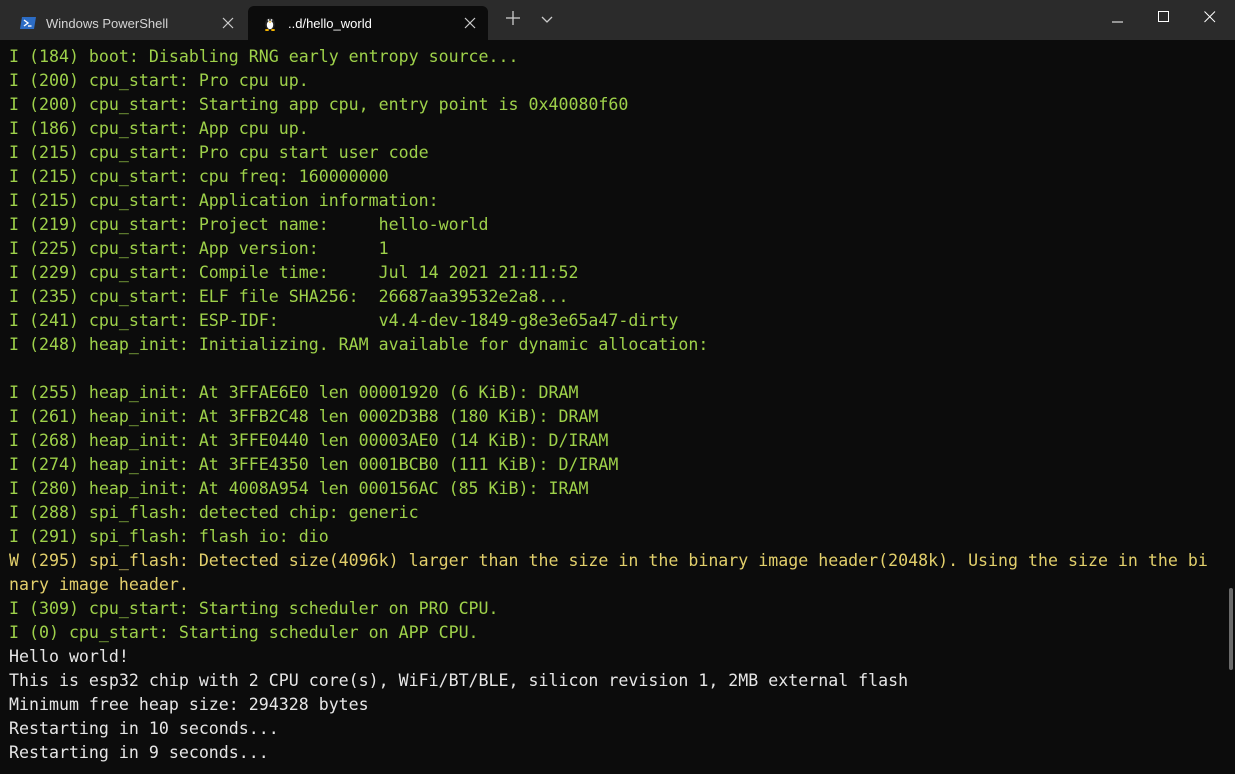 The image size is (1235, 774). I want to click on close-window-button, so click(1210, 19).